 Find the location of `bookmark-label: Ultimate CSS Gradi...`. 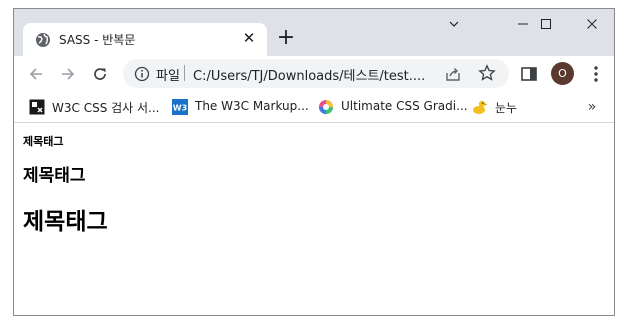

bookmark-label: Ultimate CSS Gradi... is located at coordinates (404, 106).